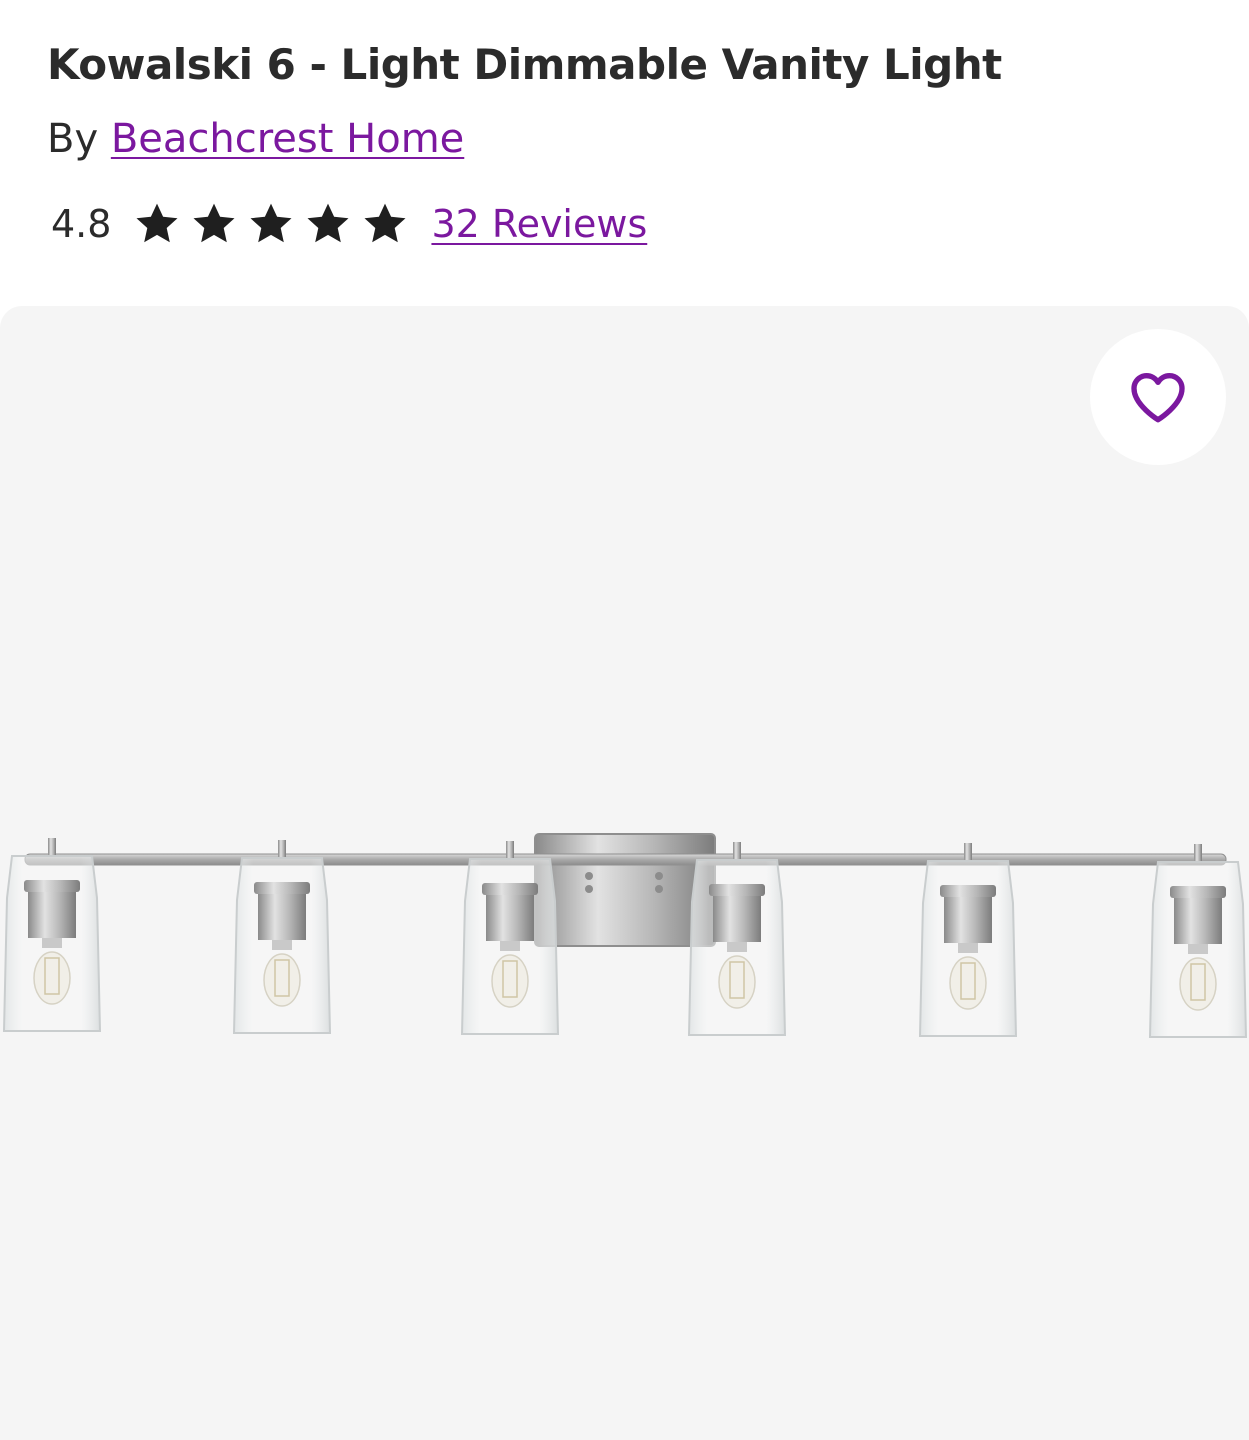  I want to click on product-image, so click(625, 935).